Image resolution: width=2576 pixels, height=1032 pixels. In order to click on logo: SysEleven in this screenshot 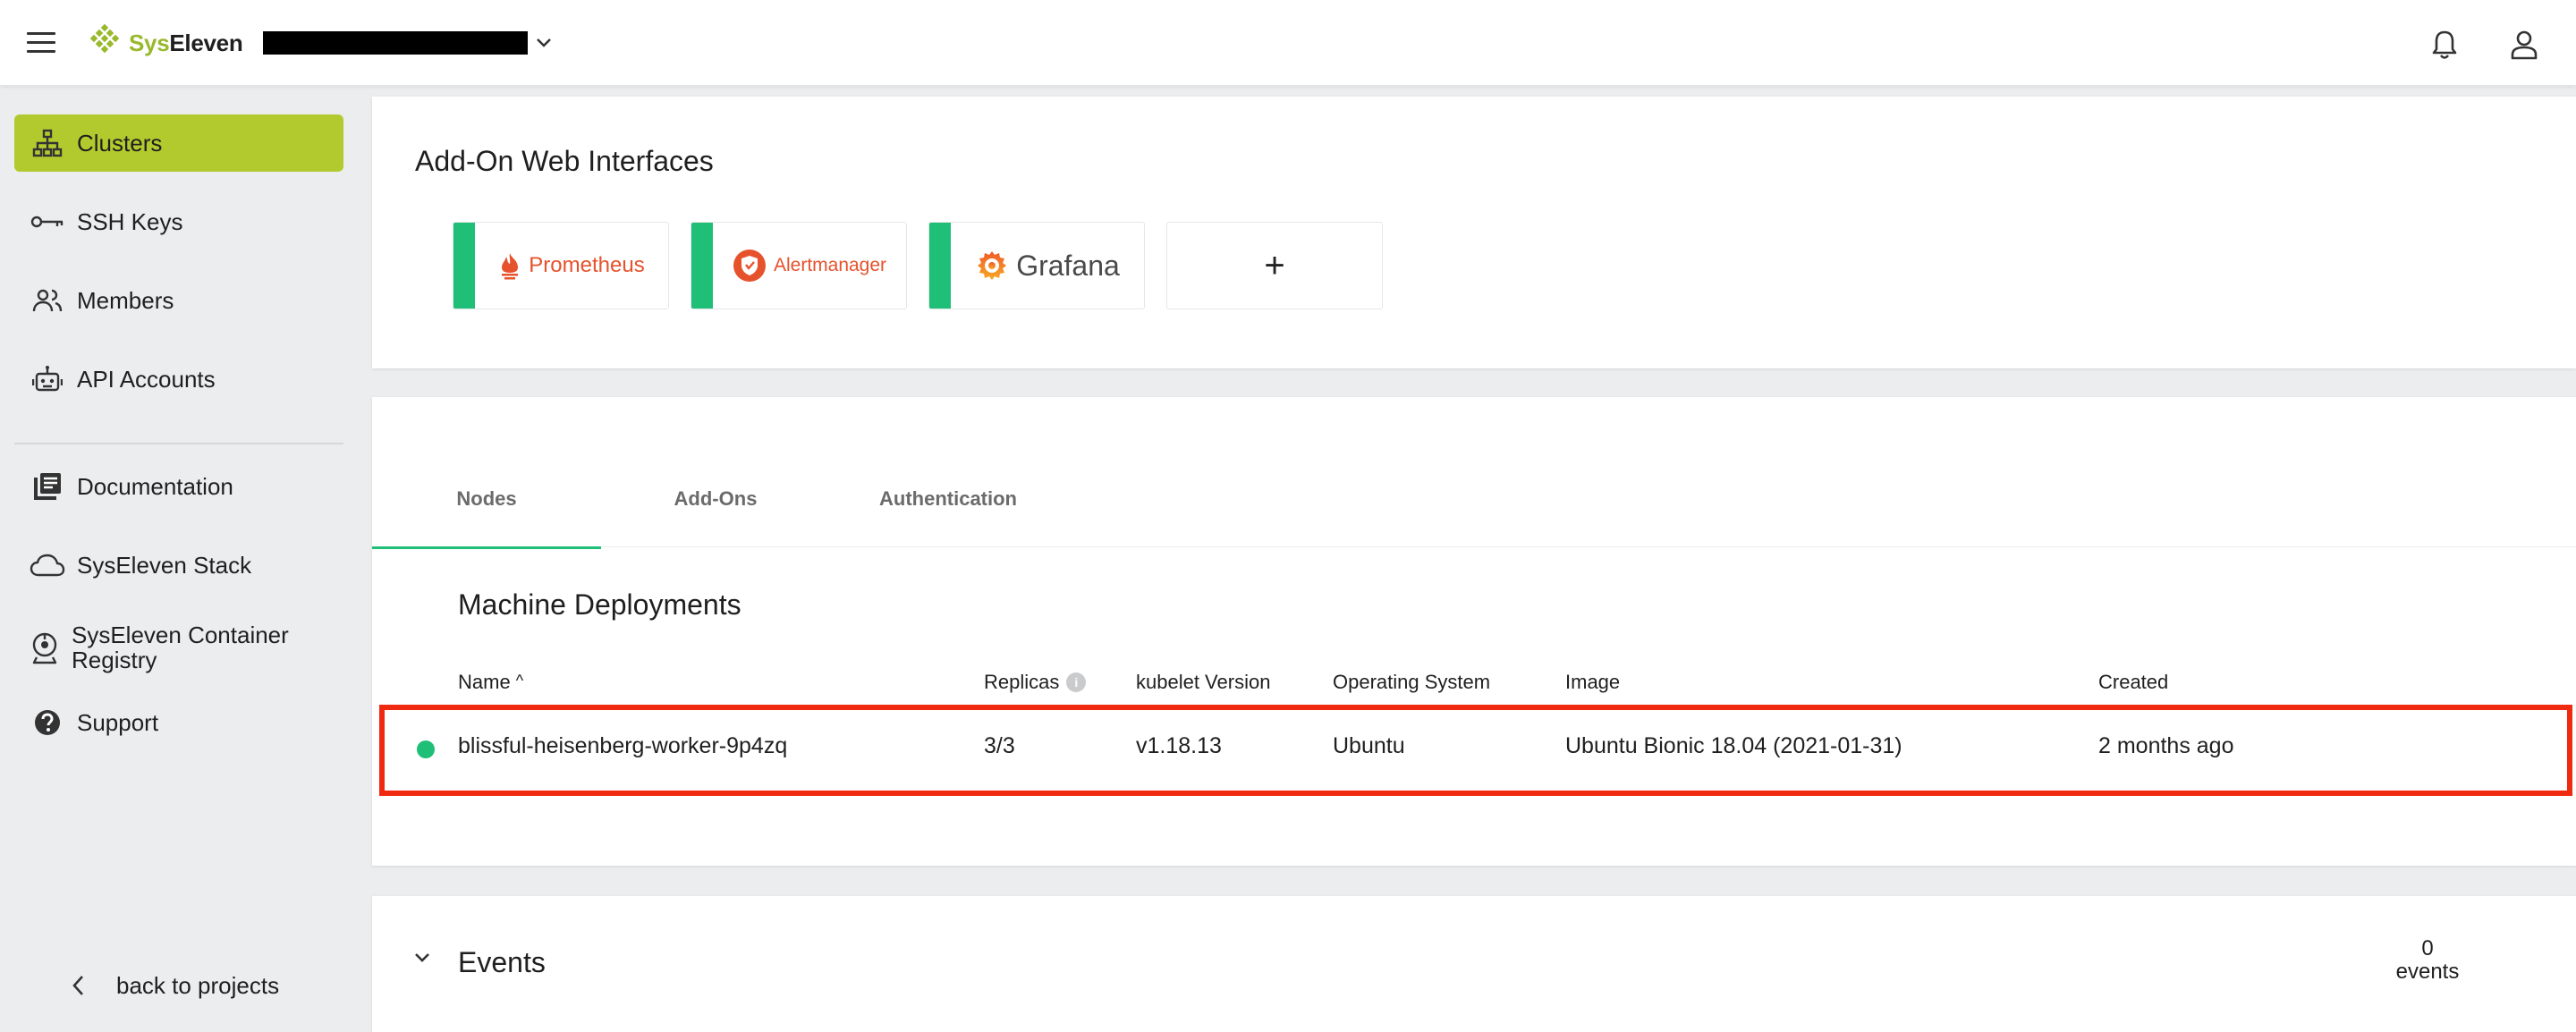, I will do `click(166, 43)`.